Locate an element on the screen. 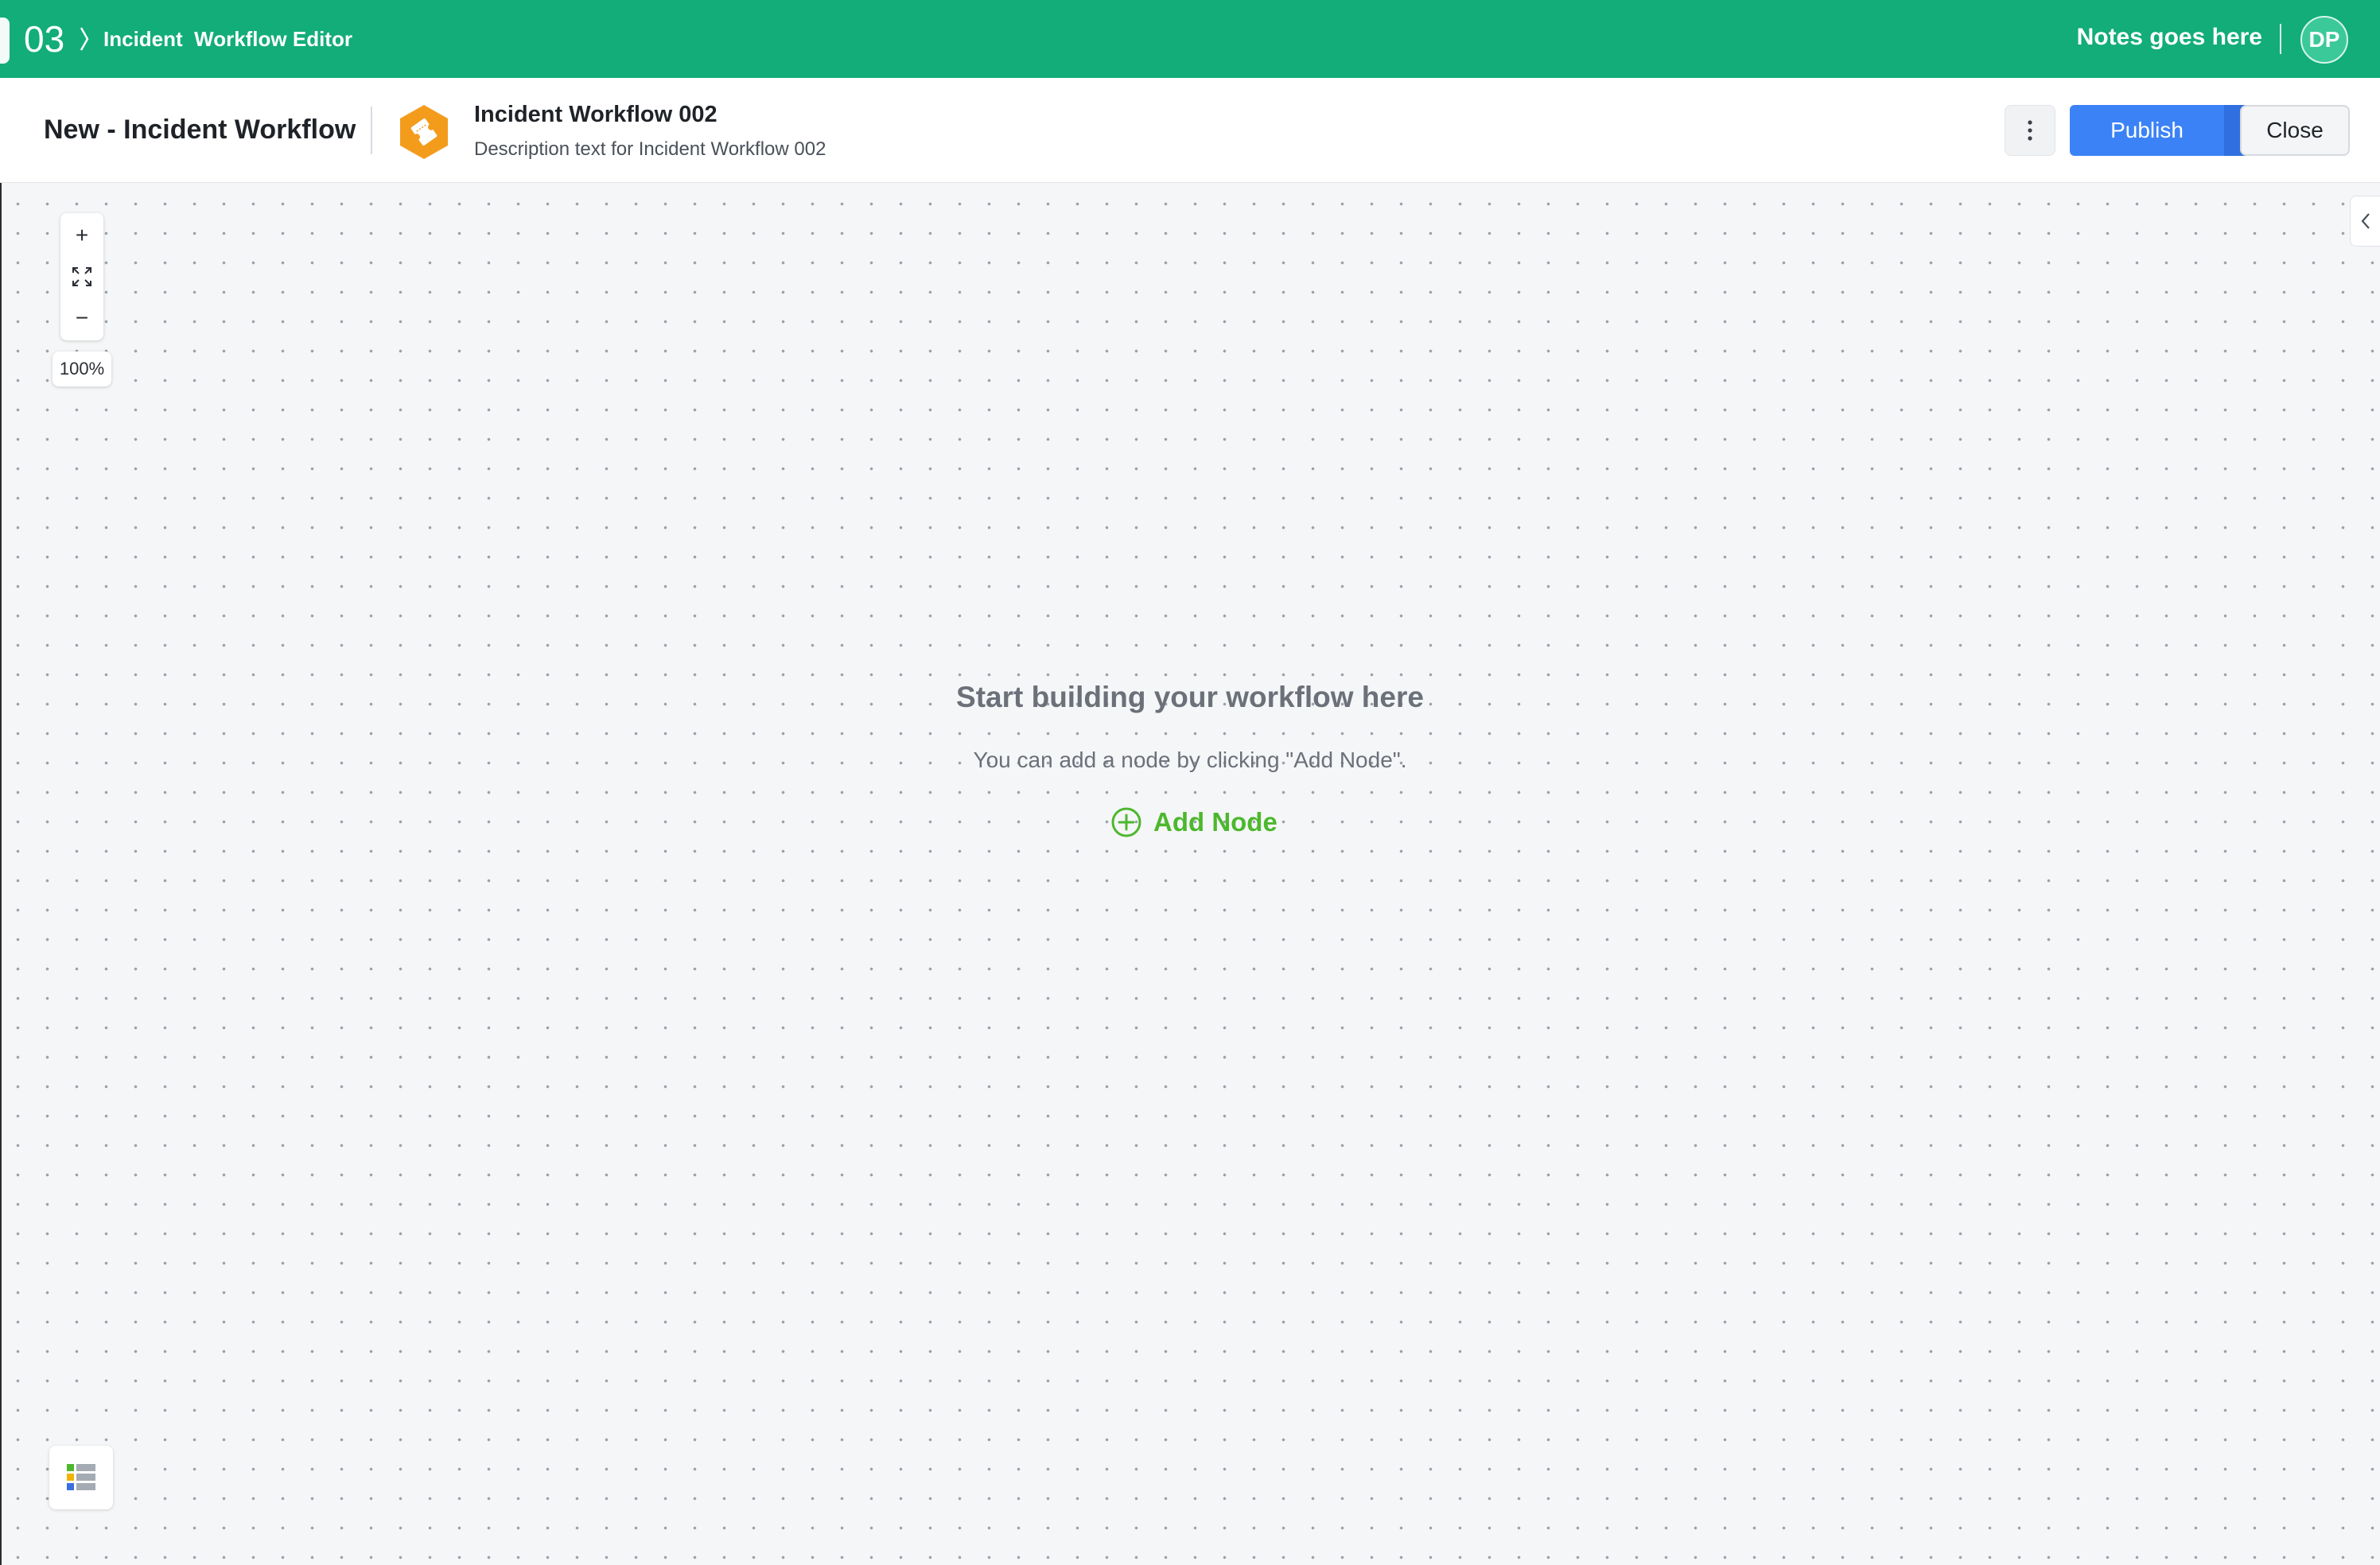 This screenshot has width=2380, height=1565. avatar: DP is located at coordinates (2324, 40).